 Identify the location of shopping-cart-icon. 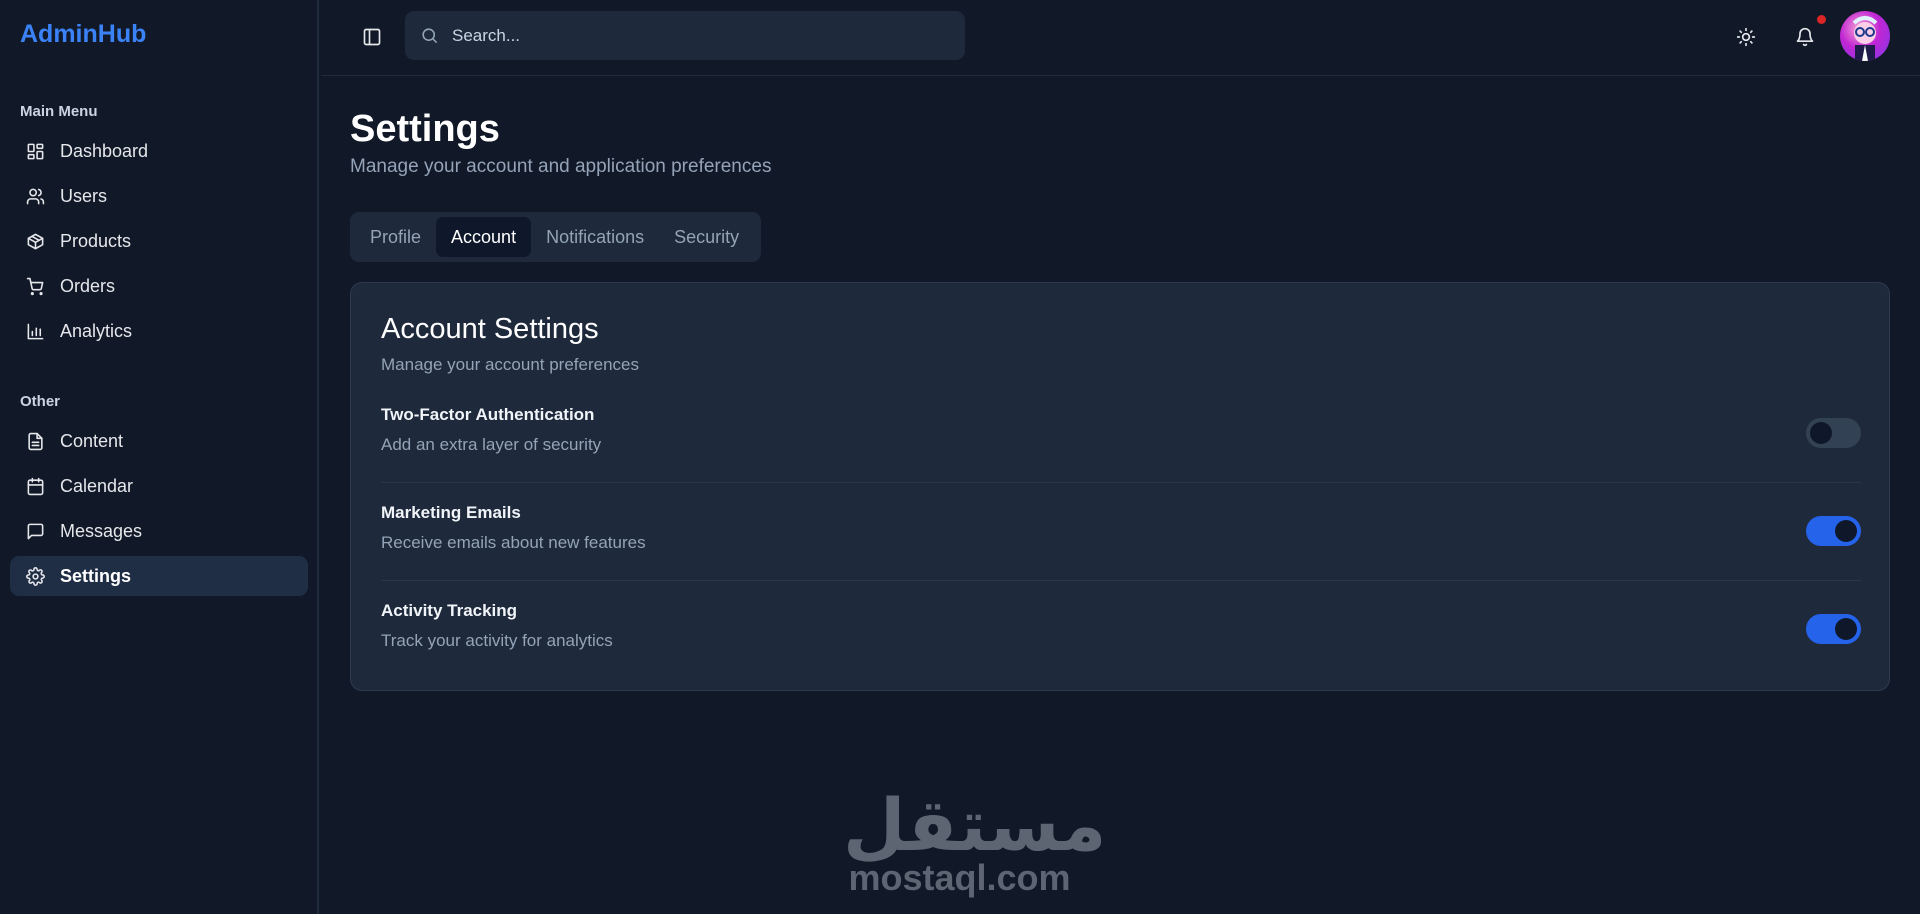
(35, 286).